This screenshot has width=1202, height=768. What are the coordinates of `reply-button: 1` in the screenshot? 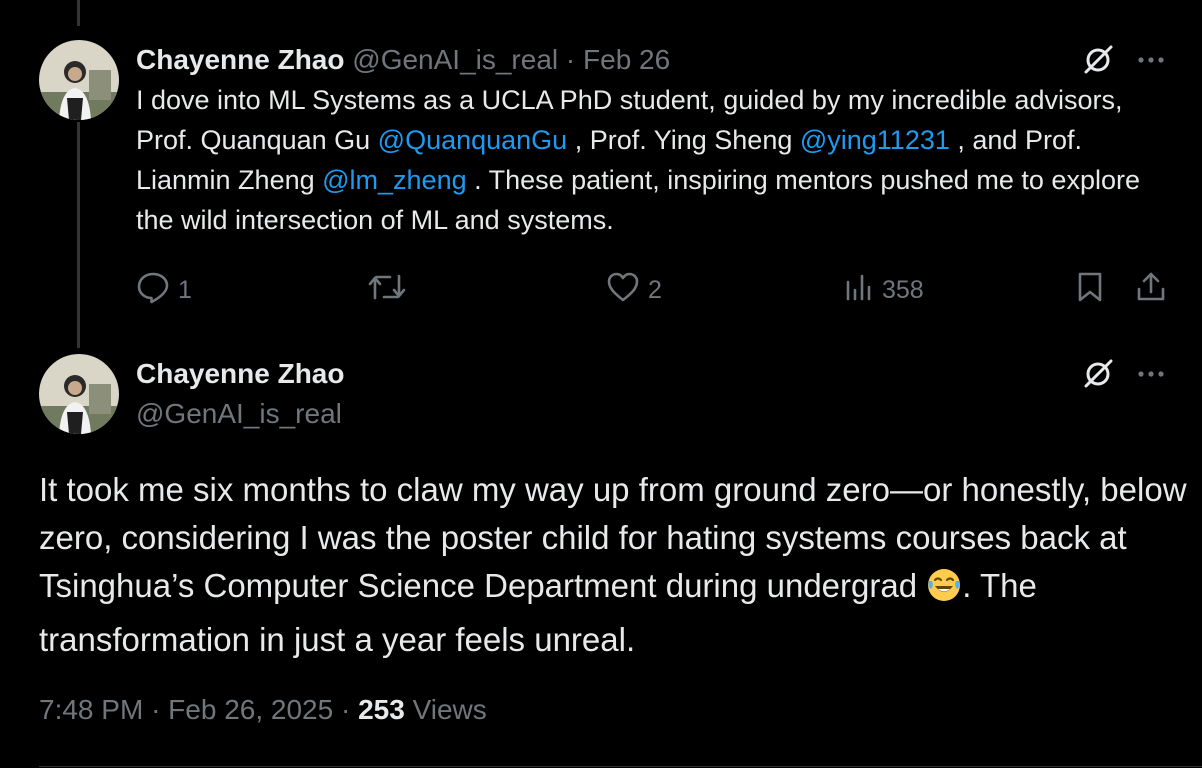 It's located at (164, 290).